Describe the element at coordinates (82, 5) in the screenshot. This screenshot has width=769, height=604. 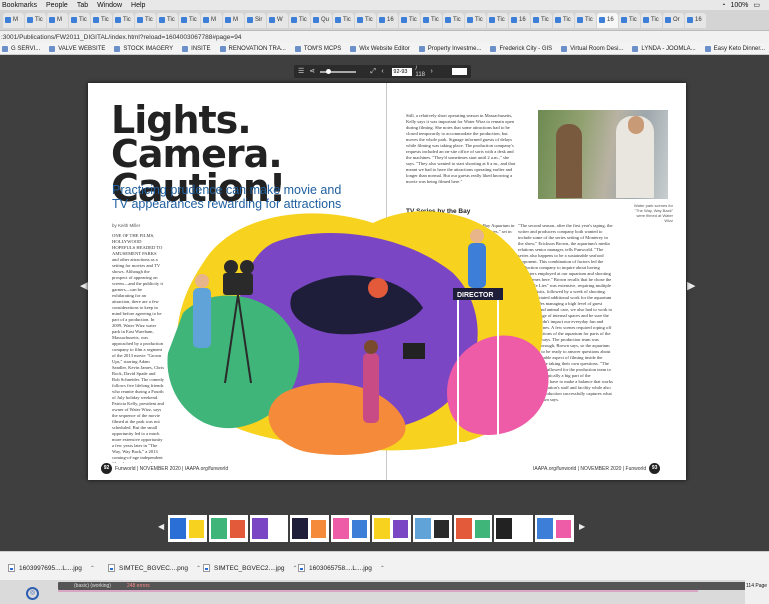
I see `menu-tab: Tab` at that location.